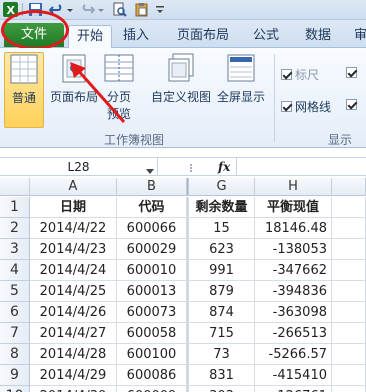  What do you see at coordinates (293, 270) in the screenshot?
I see `cell-h: -347662` at bounding box center [293, 270].